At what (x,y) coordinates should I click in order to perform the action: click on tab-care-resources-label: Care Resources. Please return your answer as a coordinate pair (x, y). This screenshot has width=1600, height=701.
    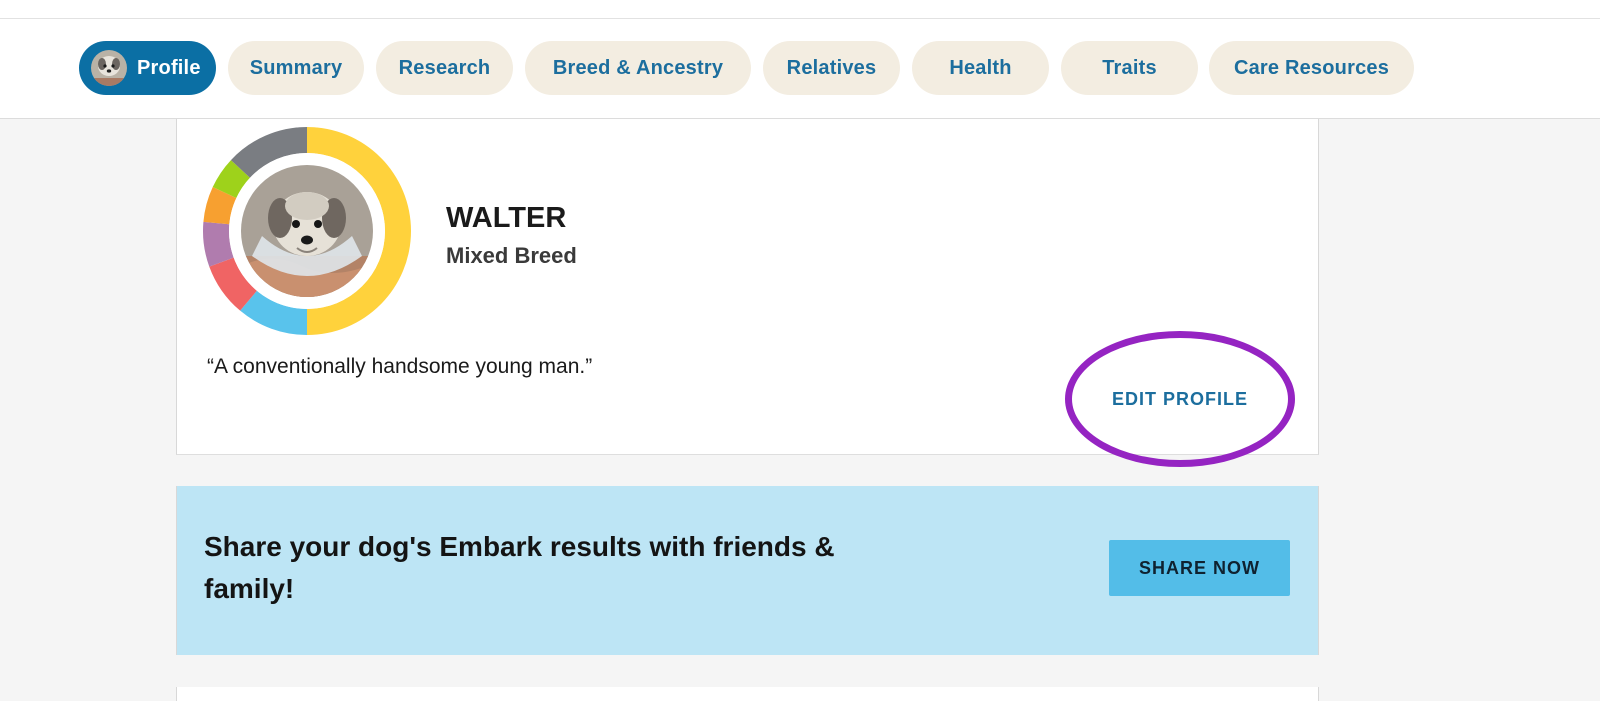
    Looking at the image, I should click on (1311, 67).